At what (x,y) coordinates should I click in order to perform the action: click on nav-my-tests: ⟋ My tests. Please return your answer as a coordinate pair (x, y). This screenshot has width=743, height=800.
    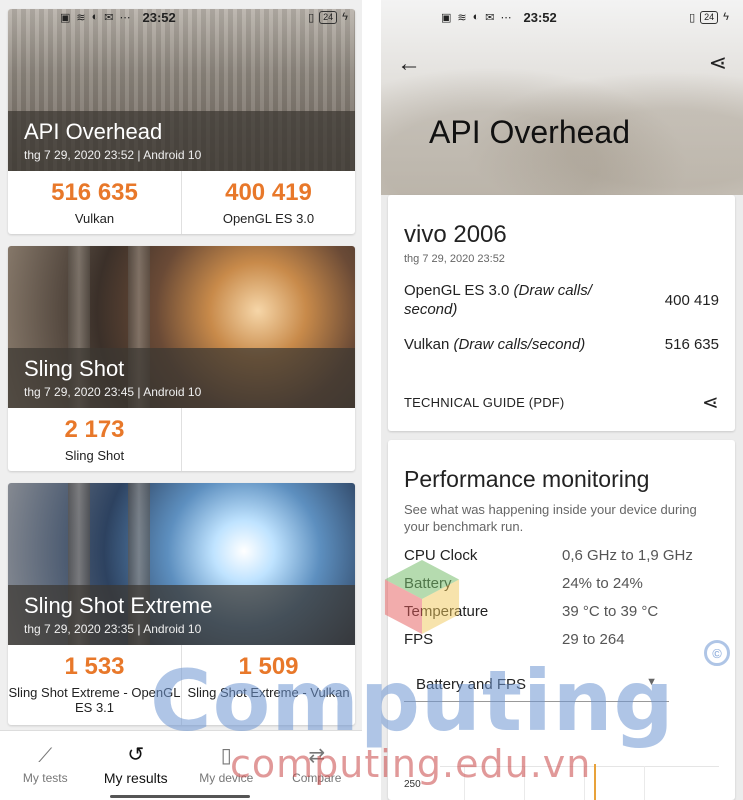
    Looking at the image, I should click on (45, 765).